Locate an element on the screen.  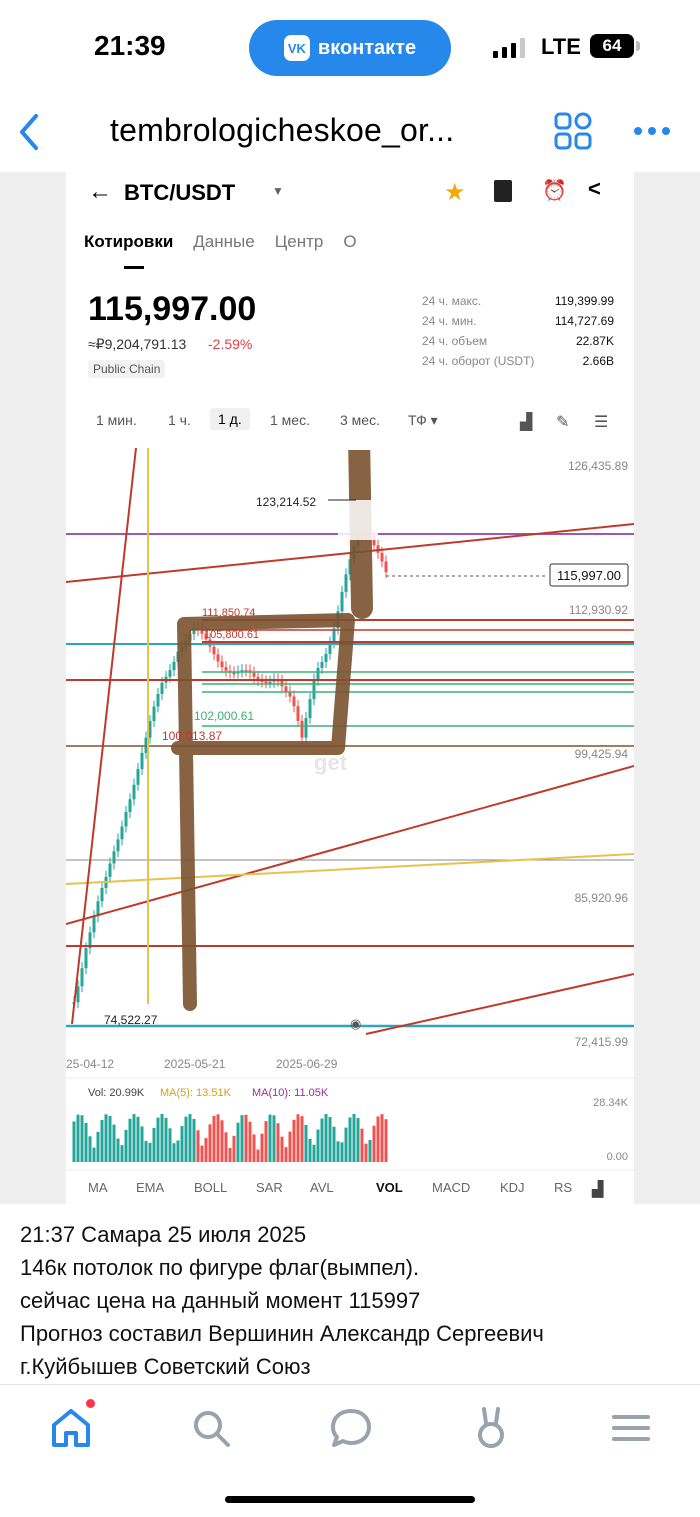
vk-app-label: вконтакте is located at coordinates (367, 47).